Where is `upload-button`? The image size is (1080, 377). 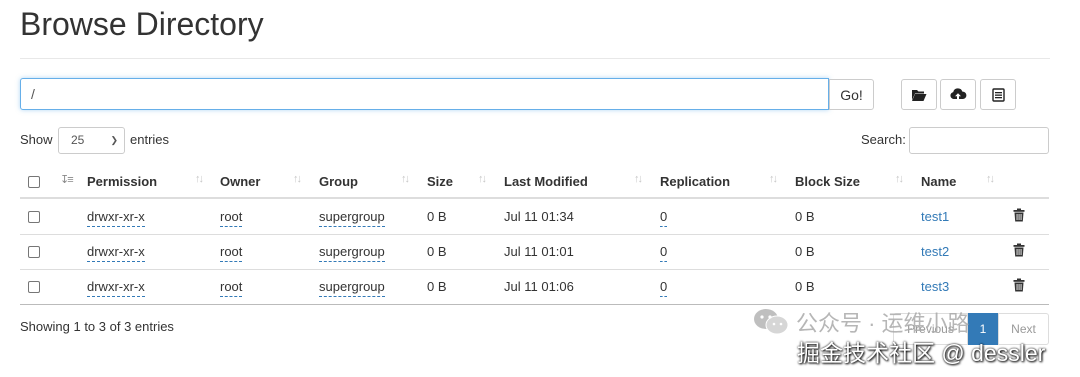
upload-button is located at coordinates (958, 94).